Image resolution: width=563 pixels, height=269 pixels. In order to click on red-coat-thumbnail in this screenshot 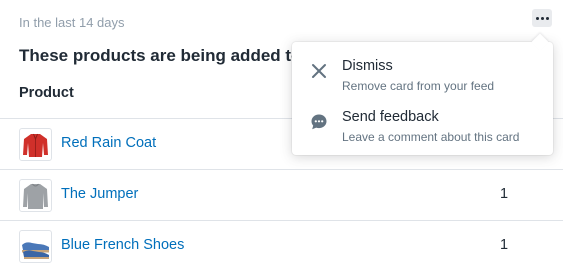, I will do `click(35, 144)`.